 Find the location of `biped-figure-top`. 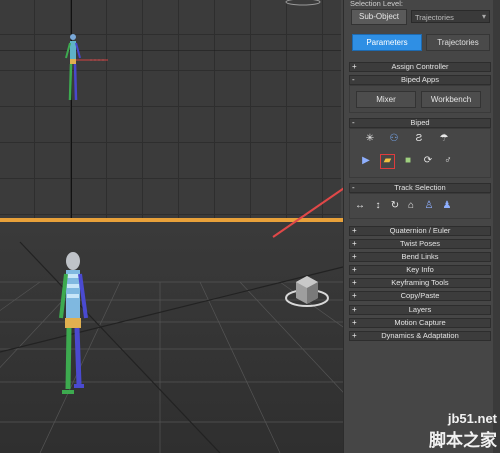

biped-figure-top is located at coordinates (95, 69).